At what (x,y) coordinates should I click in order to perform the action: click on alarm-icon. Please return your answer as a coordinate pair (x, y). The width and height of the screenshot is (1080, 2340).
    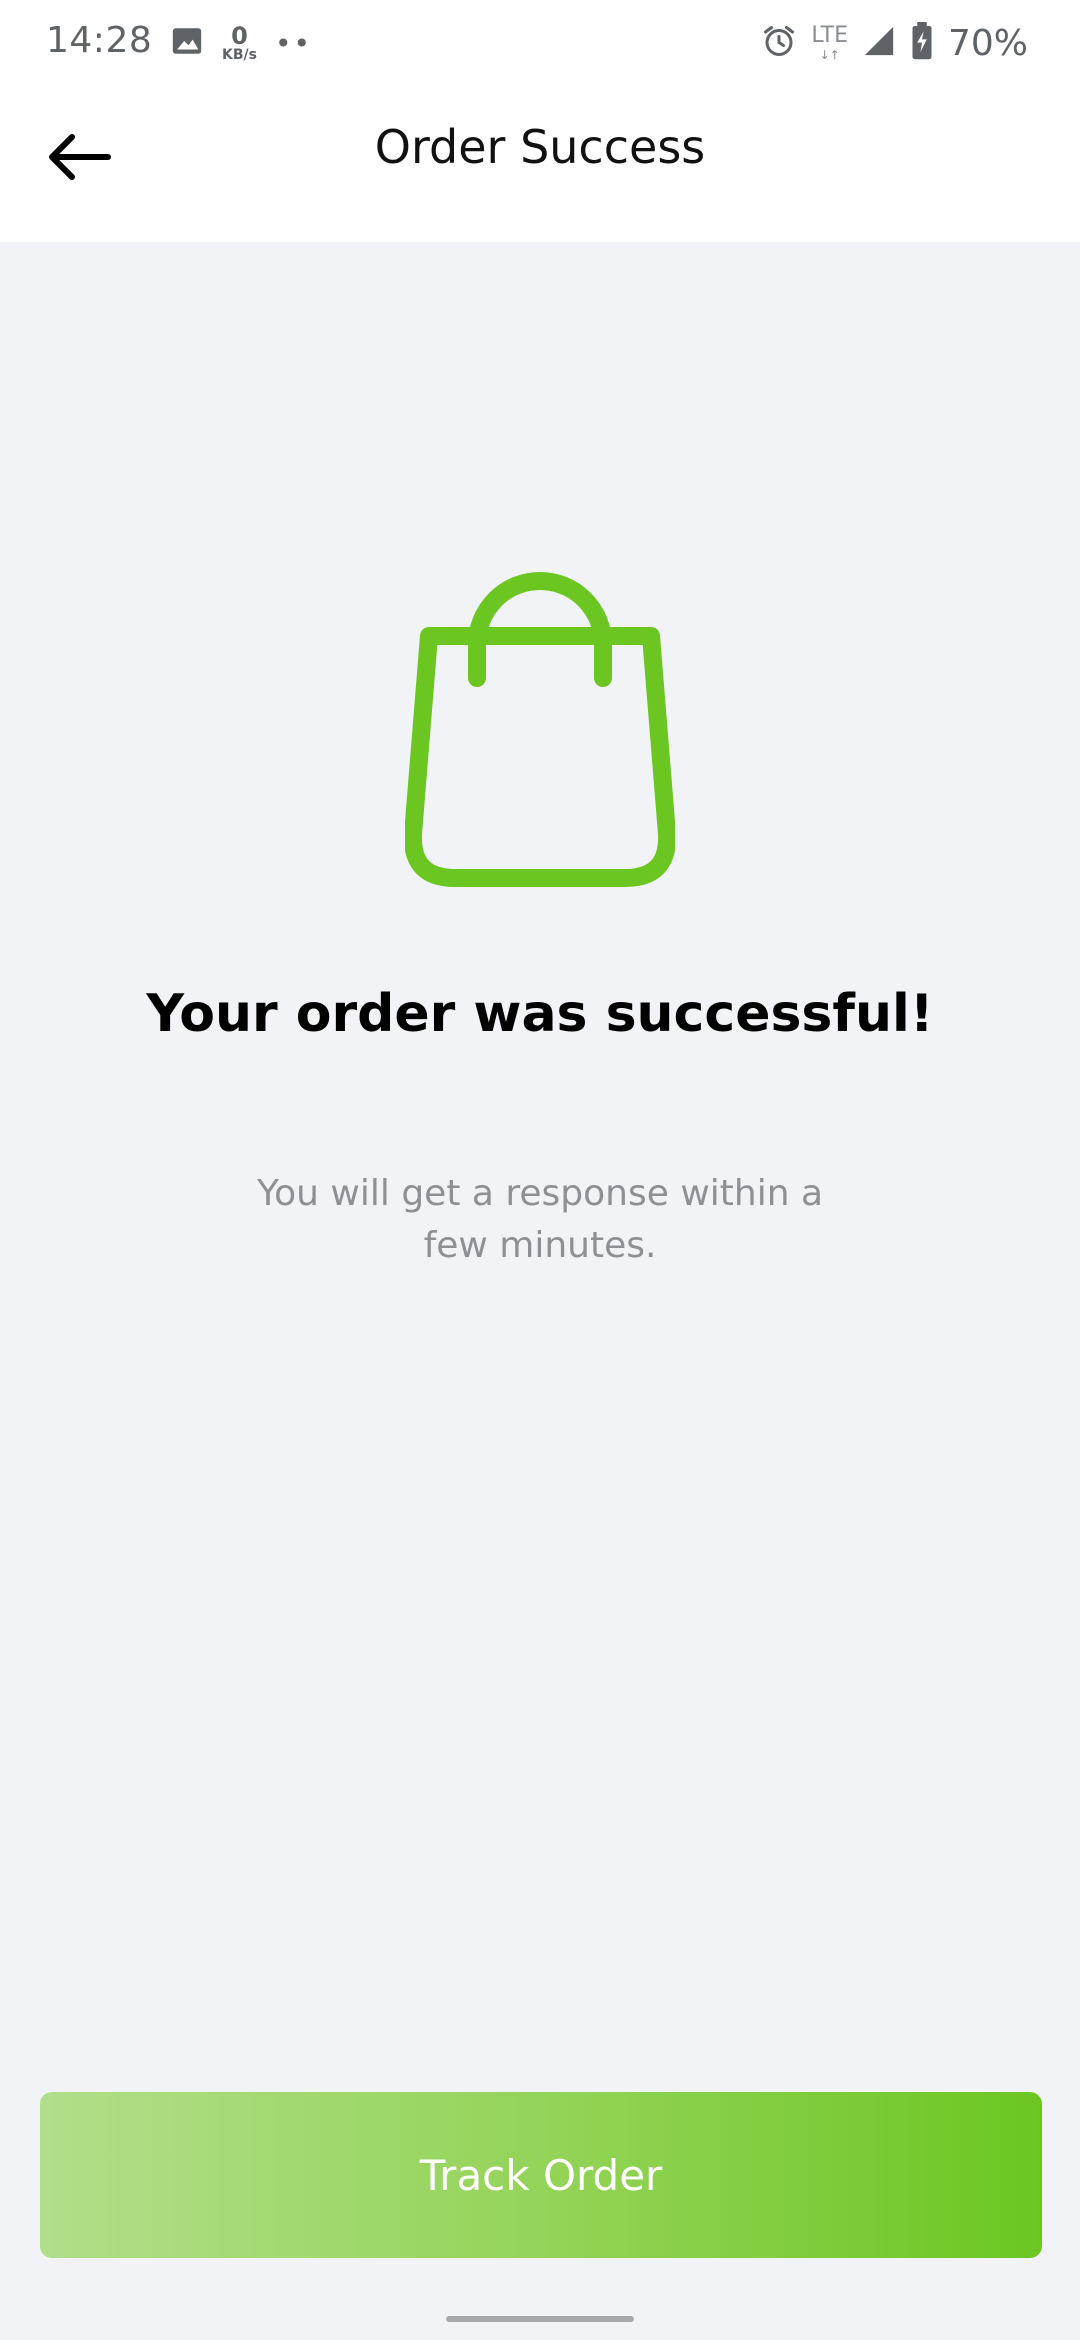
    Looking at the image, I should click on (779, 43).